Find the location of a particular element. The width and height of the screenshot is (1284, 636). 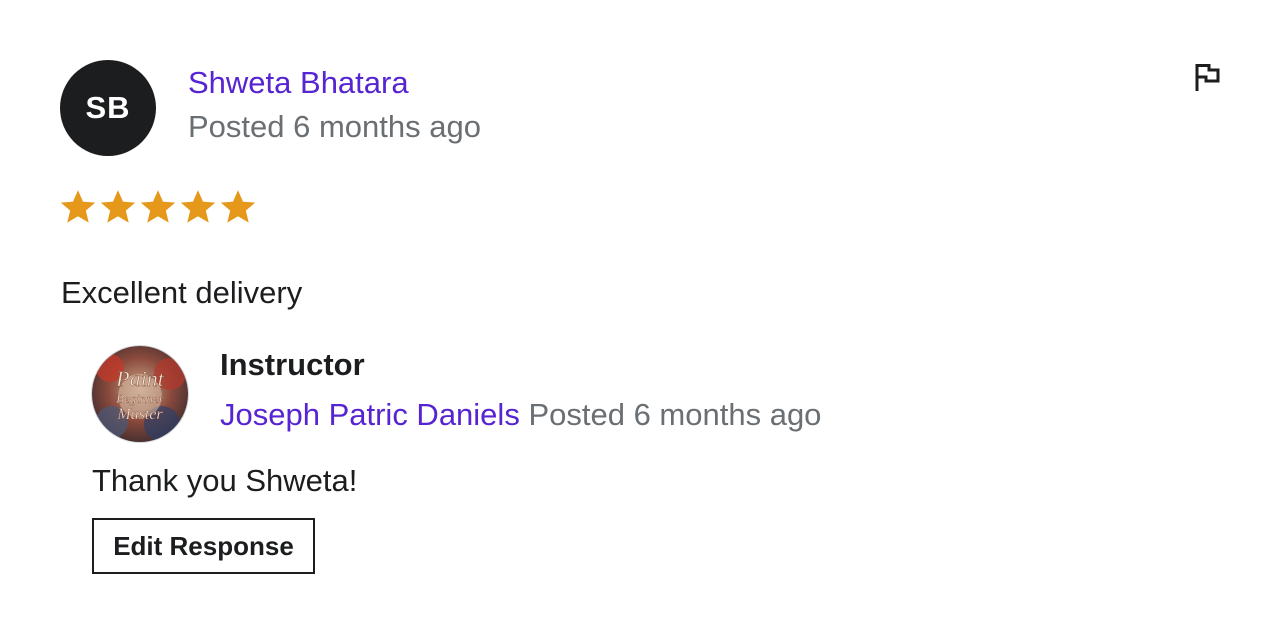

flag-icon is located at coordinates (1207, 77).